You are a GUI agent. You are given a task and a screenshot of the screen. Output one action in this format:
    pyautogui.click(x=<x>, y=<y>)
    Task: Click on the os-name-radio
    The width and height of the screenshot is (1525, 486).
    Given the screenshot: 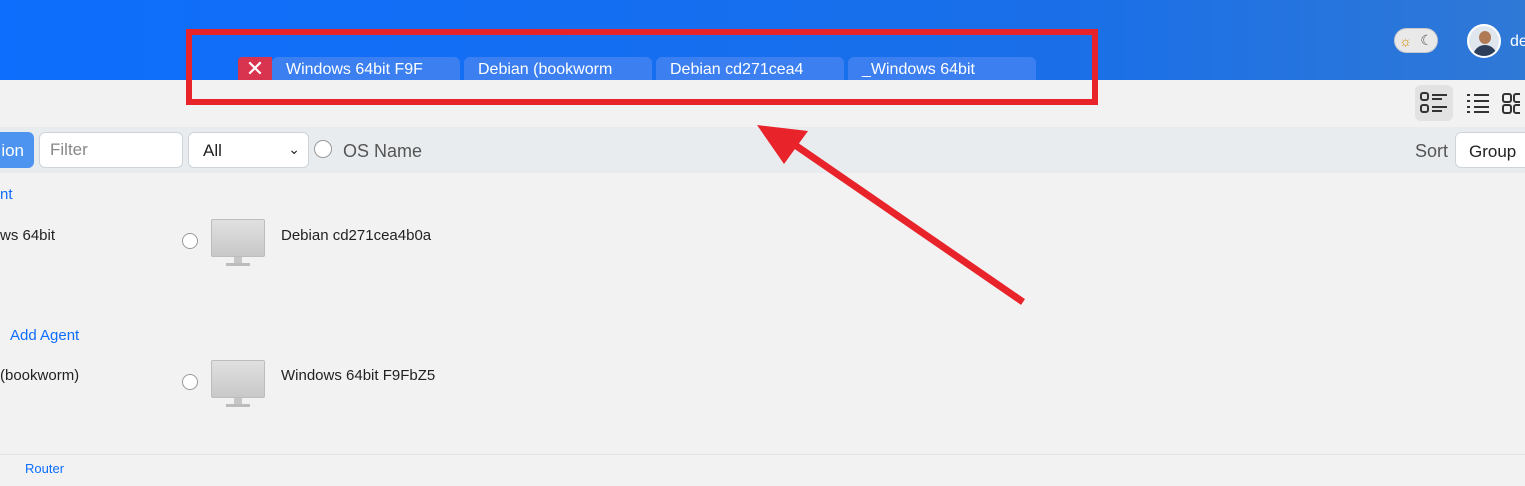 What is the action you would take?
    pyautogui.click(x=323, y=149)
    